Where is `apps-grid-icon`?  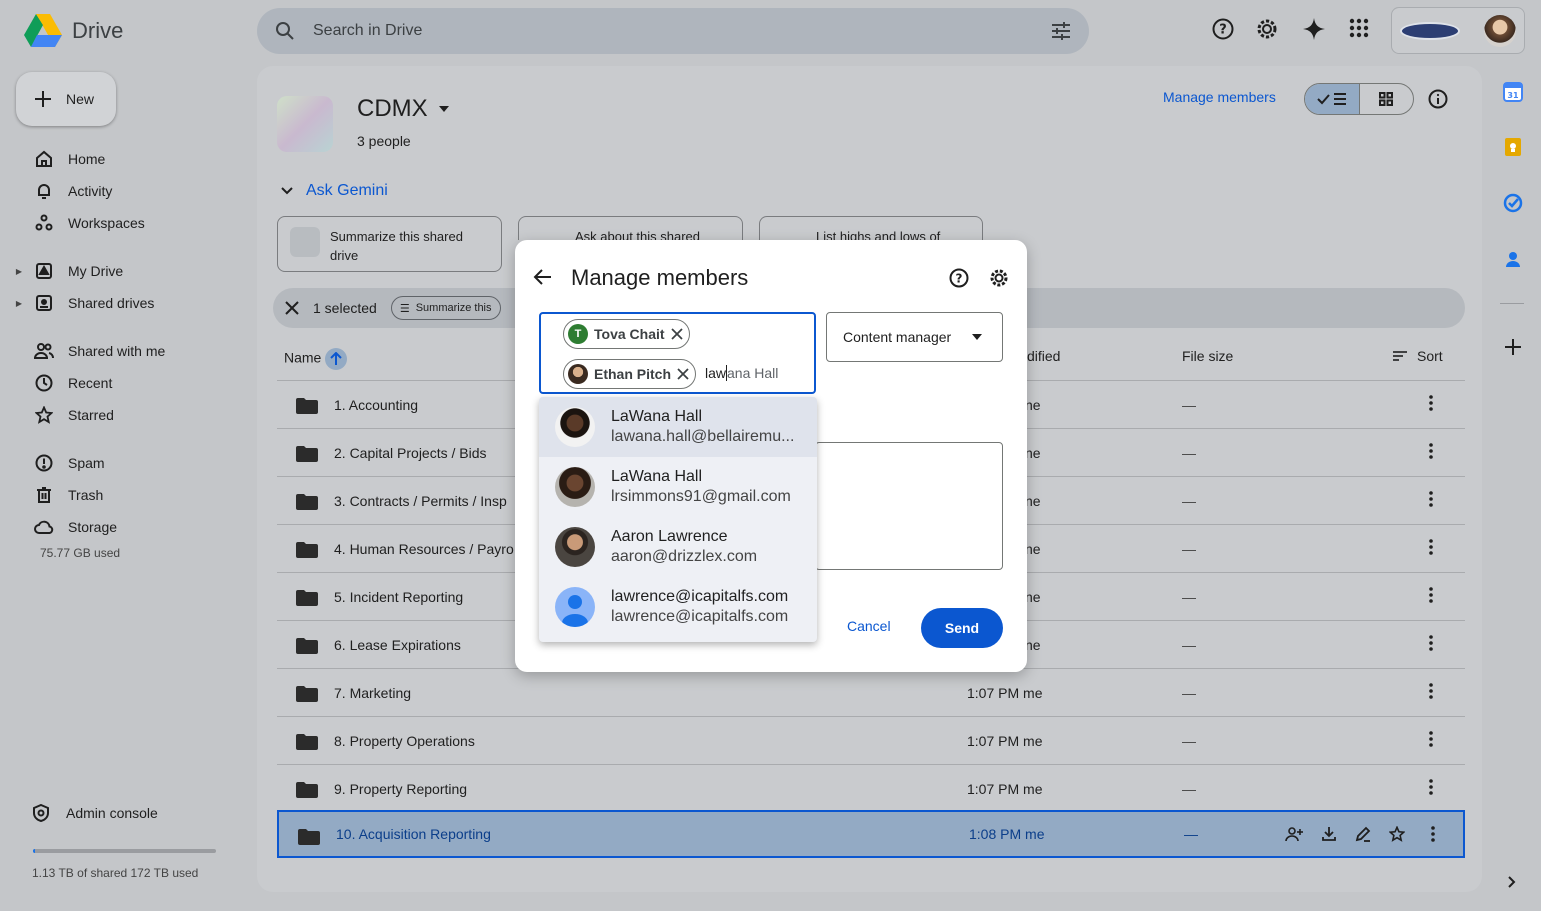
apps-grid-icon is located at coordinates (1359, 28).